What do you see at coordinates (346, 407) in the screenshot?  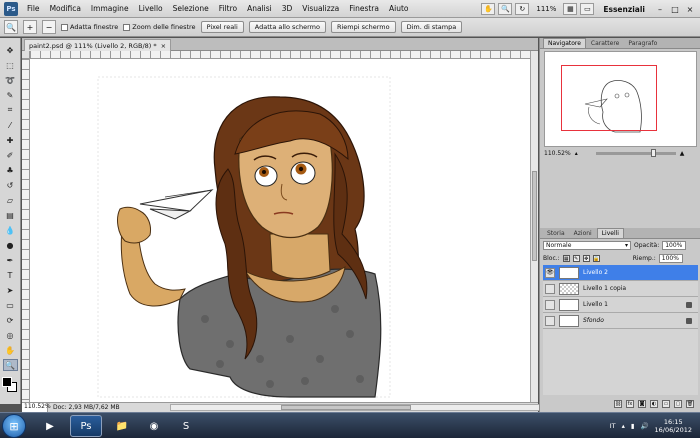 I see `horizontal-scroll-thumb` at bounding box center [346, 407].